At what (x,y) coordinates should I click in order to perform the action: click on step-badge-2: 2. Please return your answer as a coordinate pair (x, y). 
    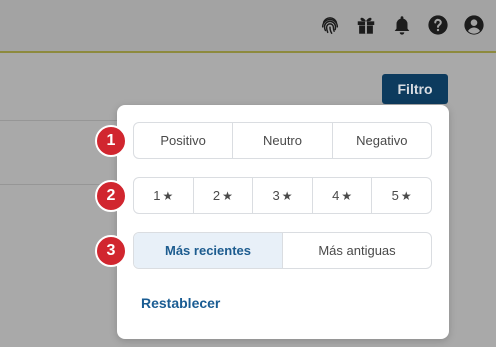
    Looking at the image, I should click on (111, 196).